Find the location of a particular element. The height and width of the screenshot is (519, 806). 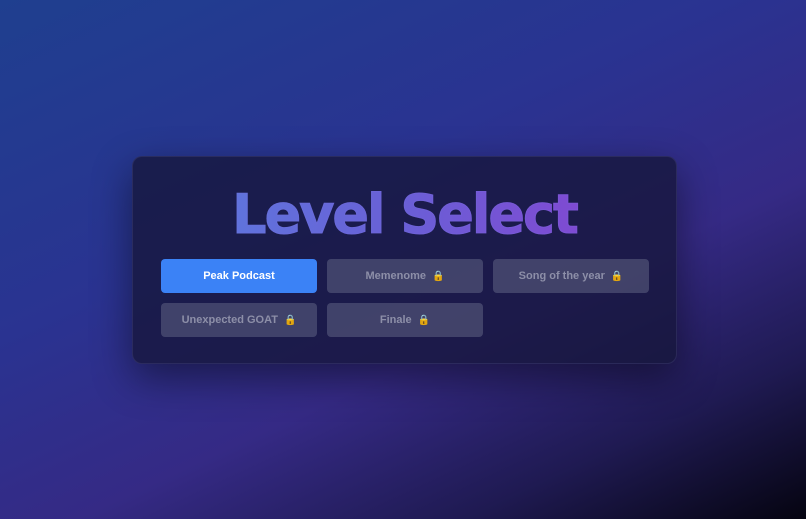

level-label: Memenome is located at coordinates (396, 276).